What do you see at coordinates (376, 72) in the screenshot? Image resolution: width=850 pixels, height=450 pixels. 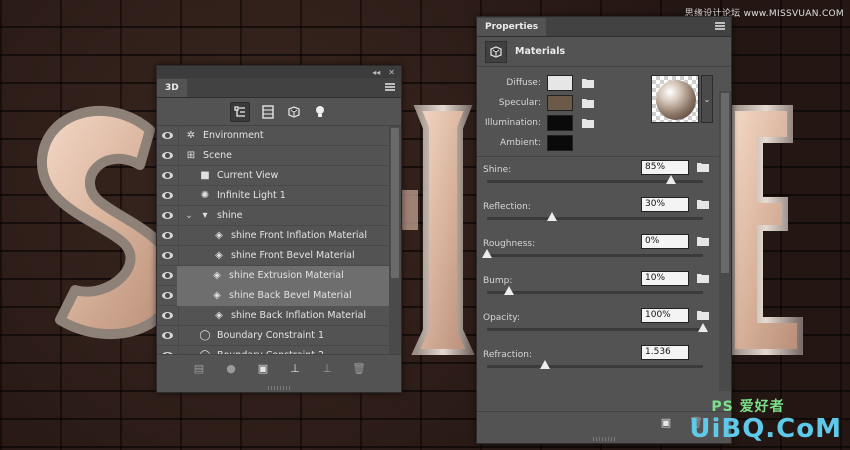 I see `collapse-panel-icon: ◂◂` at bounding box center [376, 72].